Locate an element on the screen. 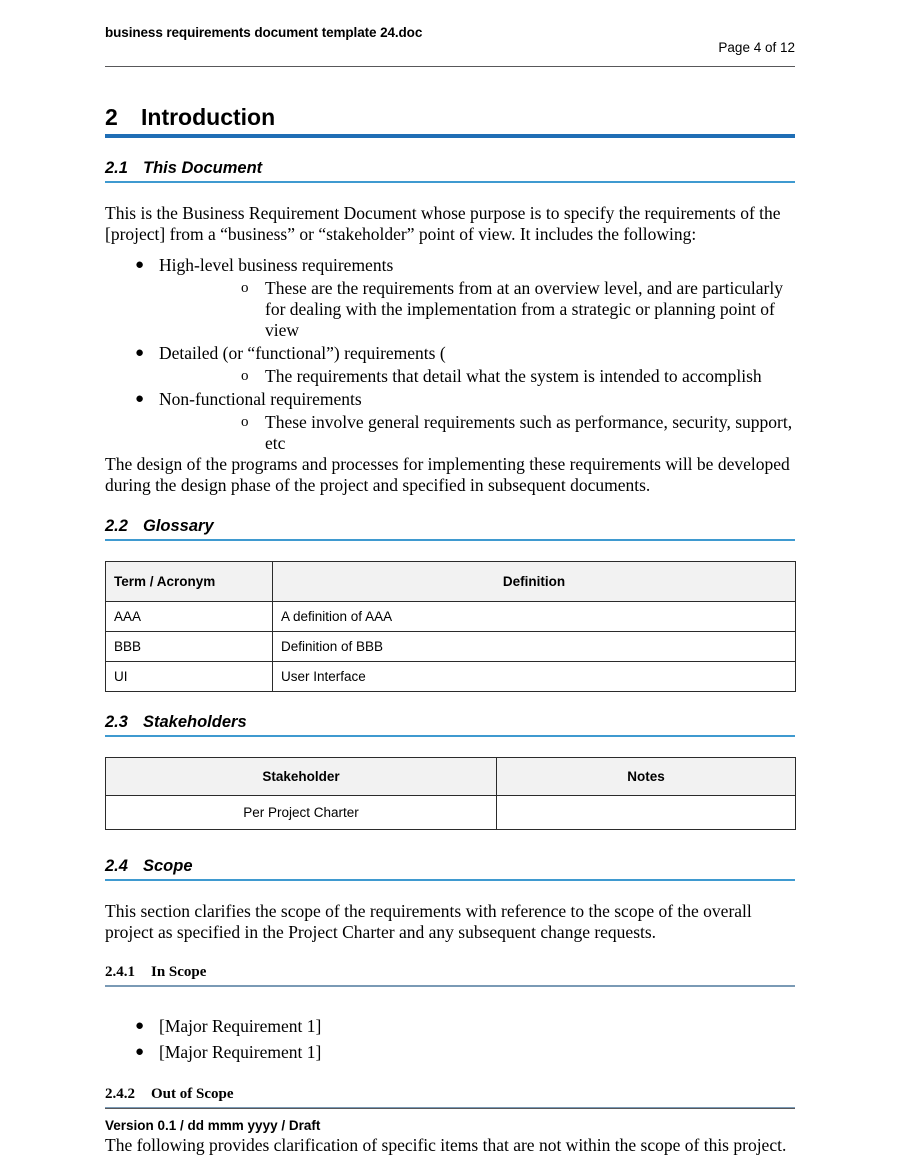  heading-out-of-scope: 2.4.2 Out of Scope is located at coordinates (450, 1094).